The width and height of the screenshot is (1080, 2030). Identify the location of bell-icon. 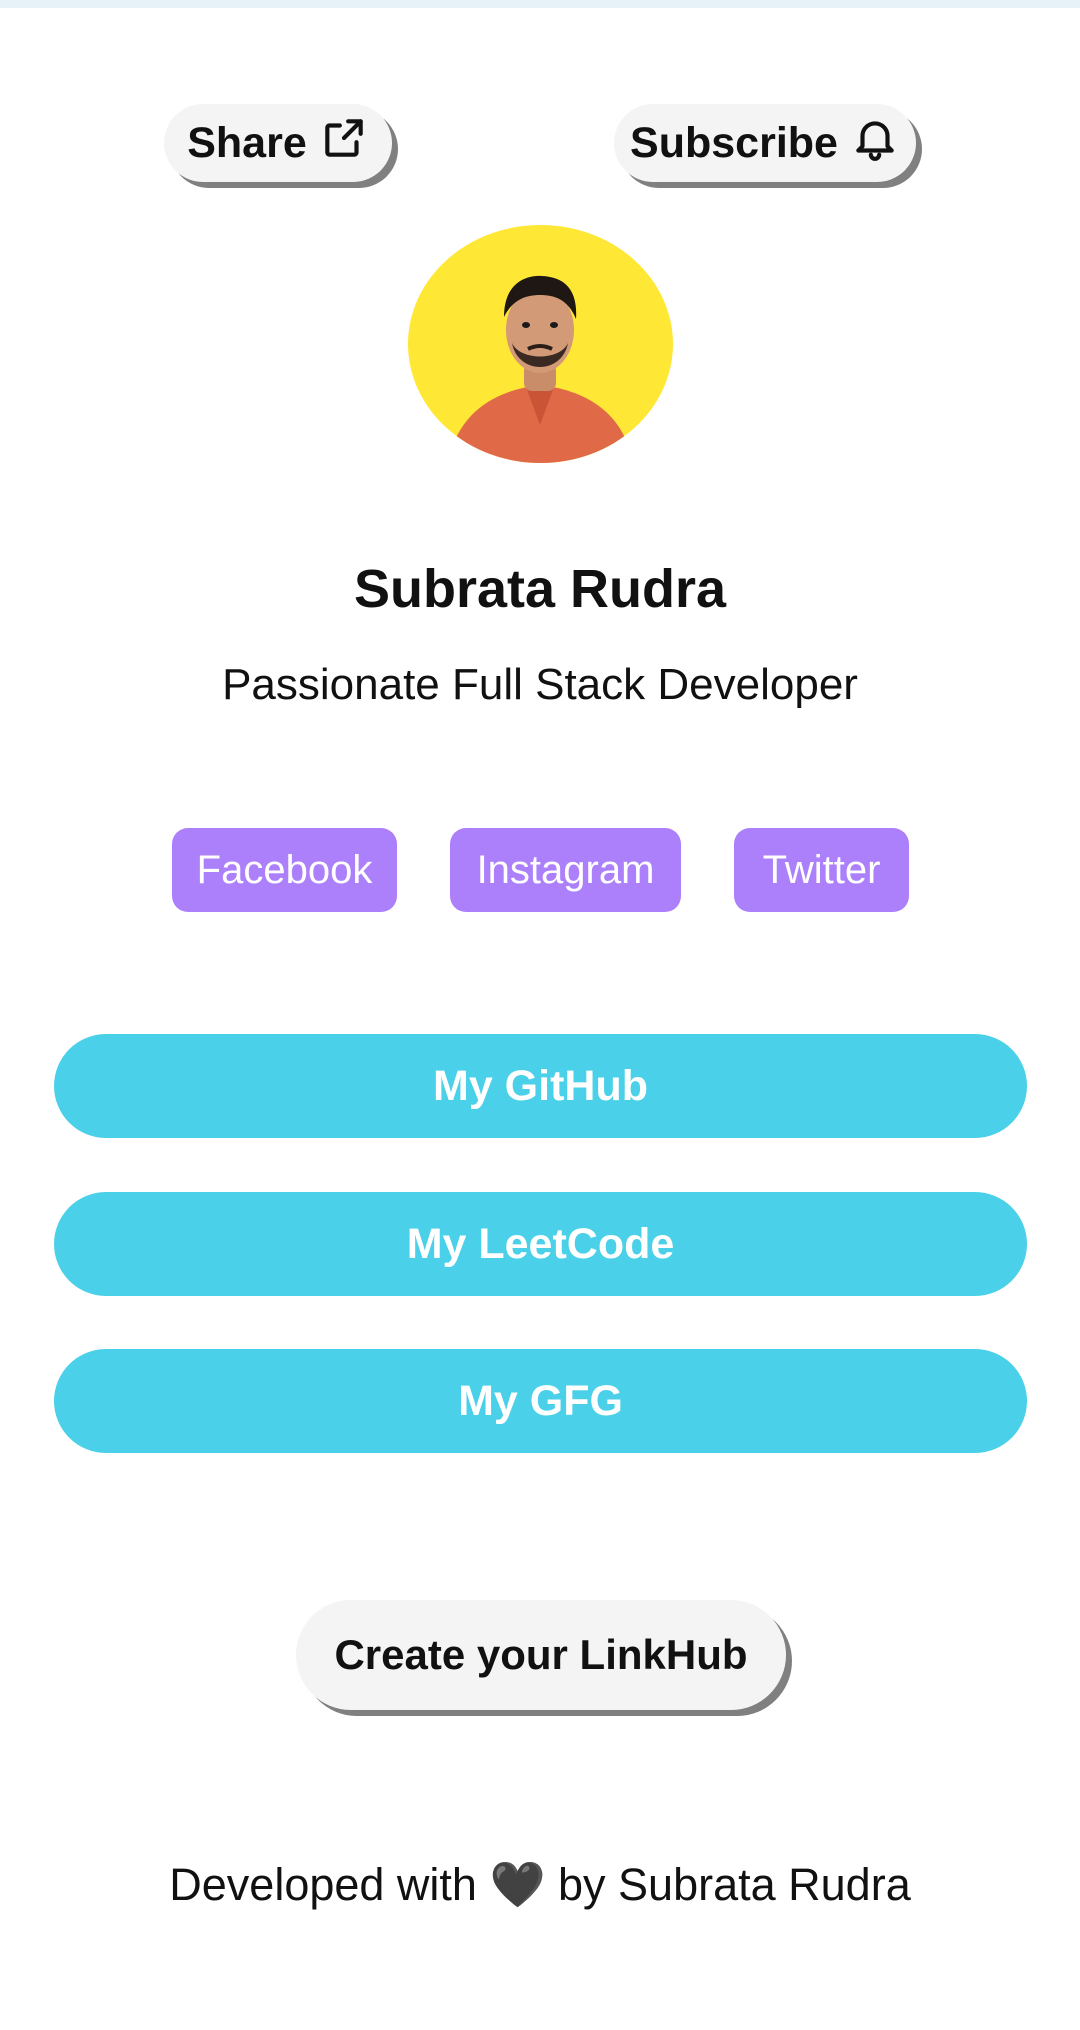
(875, 143).